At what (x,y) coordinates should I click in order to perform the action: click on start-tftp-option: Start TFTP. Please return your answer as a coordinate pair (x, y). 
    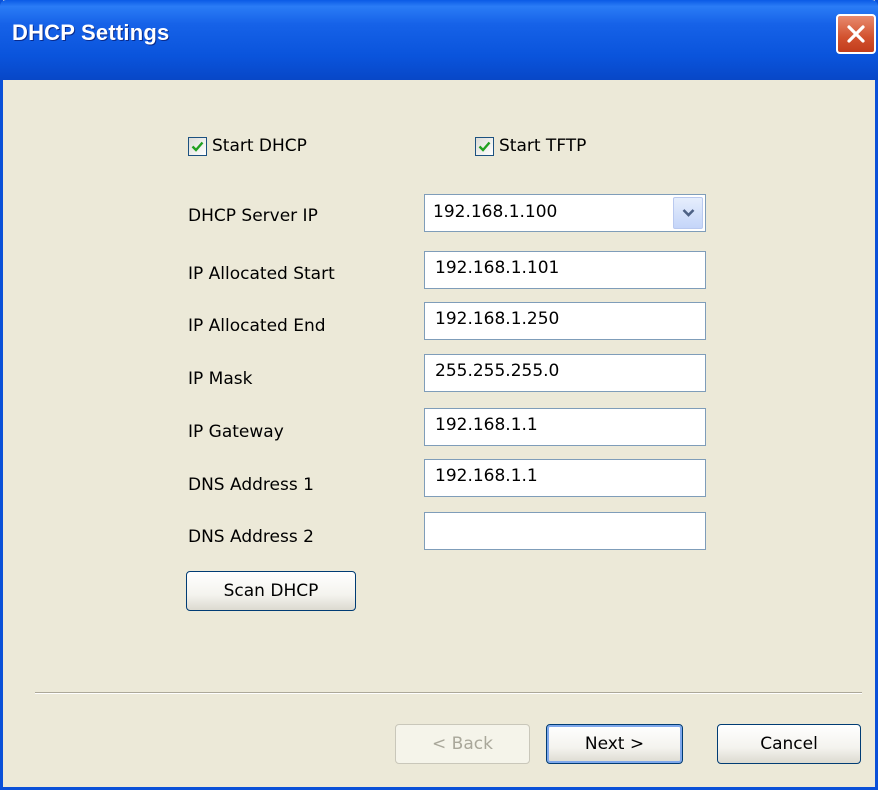
    Looking at the image, I should click on (530, 146).